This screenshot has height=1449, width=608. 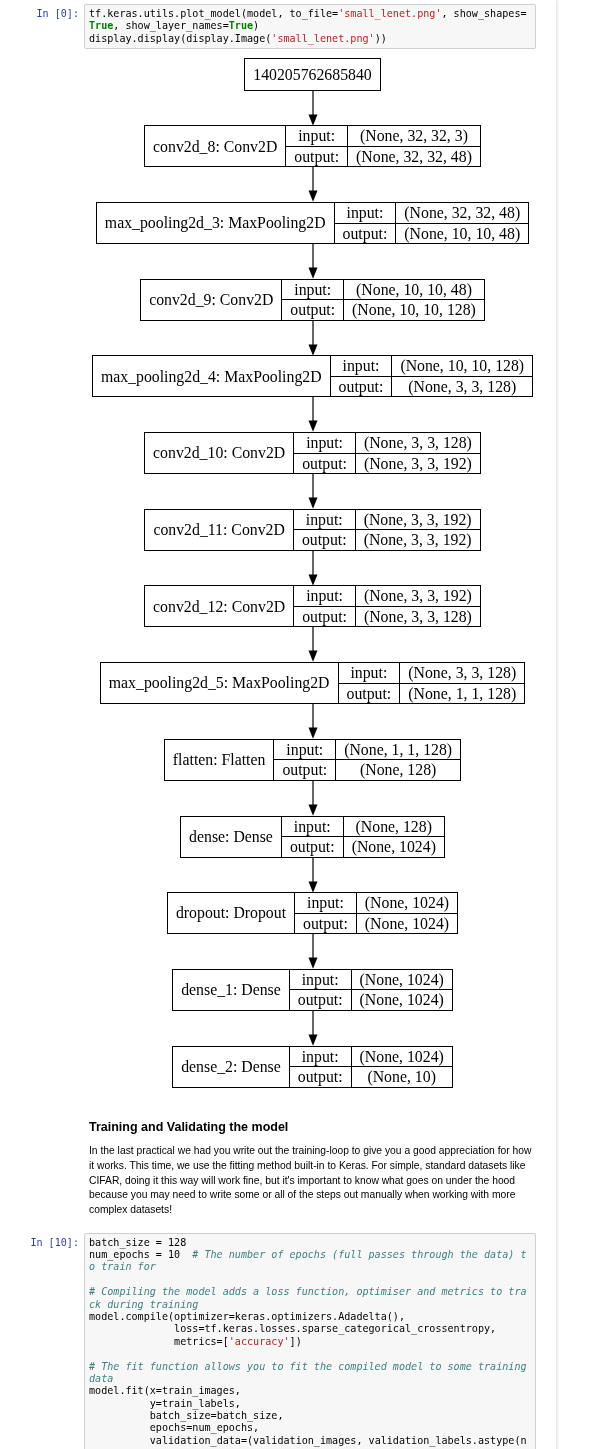 I want to click on layer-name: max_pooling2d_5: MaxPooling2D, so click(x=219, y=683).